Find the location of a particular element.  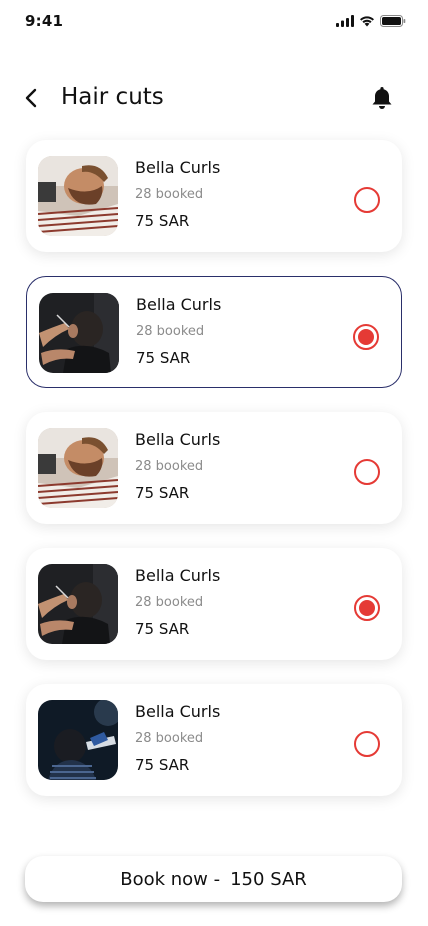

status-time: 9:41 is located at coordinates (44, 21).